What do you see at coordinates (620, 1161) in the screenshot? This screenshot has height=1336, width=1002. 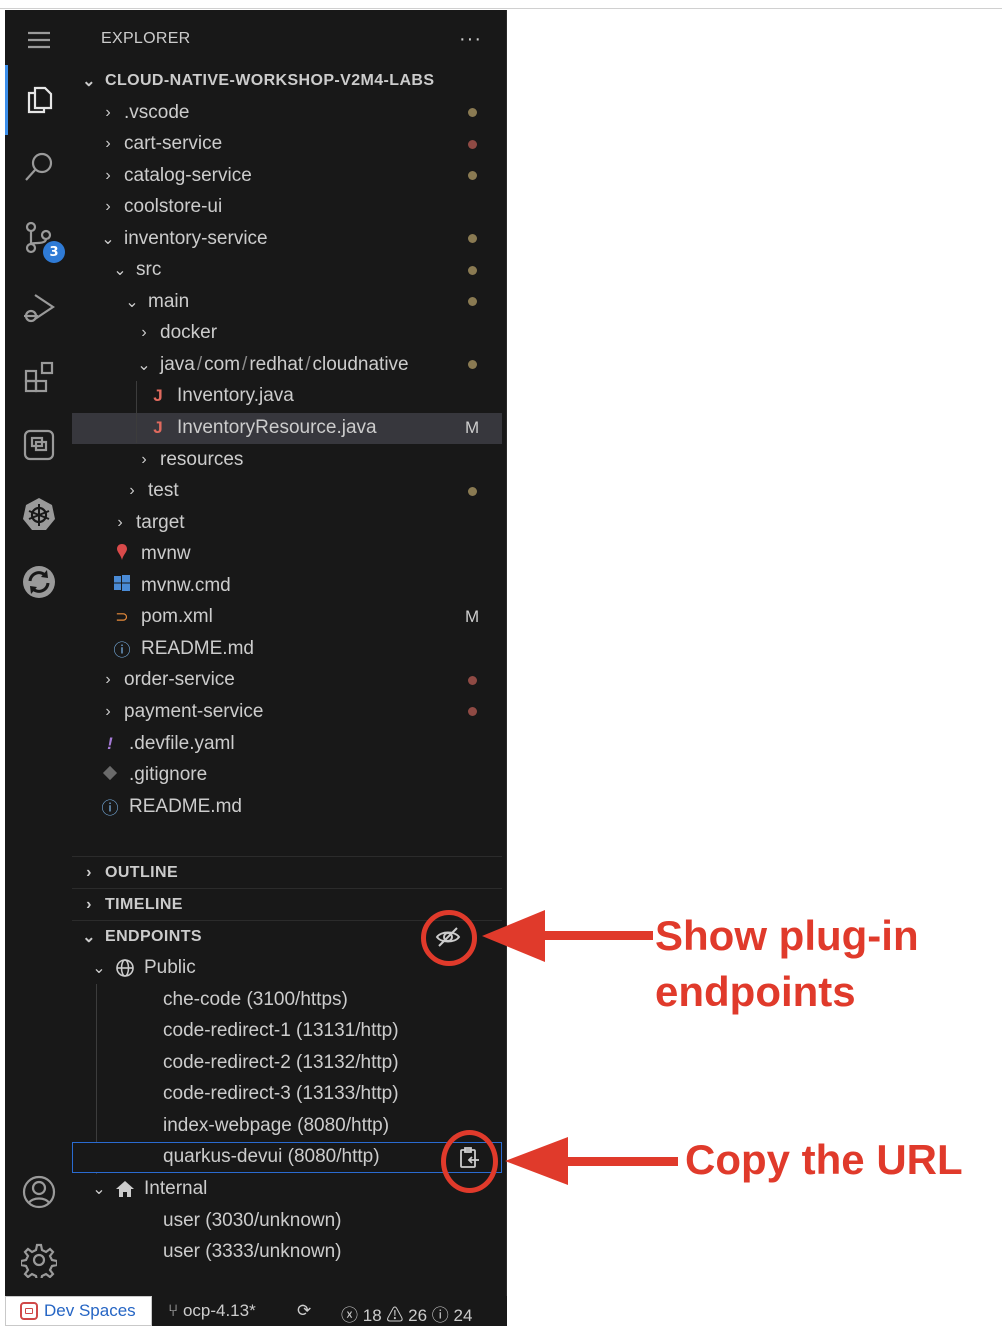 I see `arrow-shaft-copy-url` at bounding box center [620, 1161].